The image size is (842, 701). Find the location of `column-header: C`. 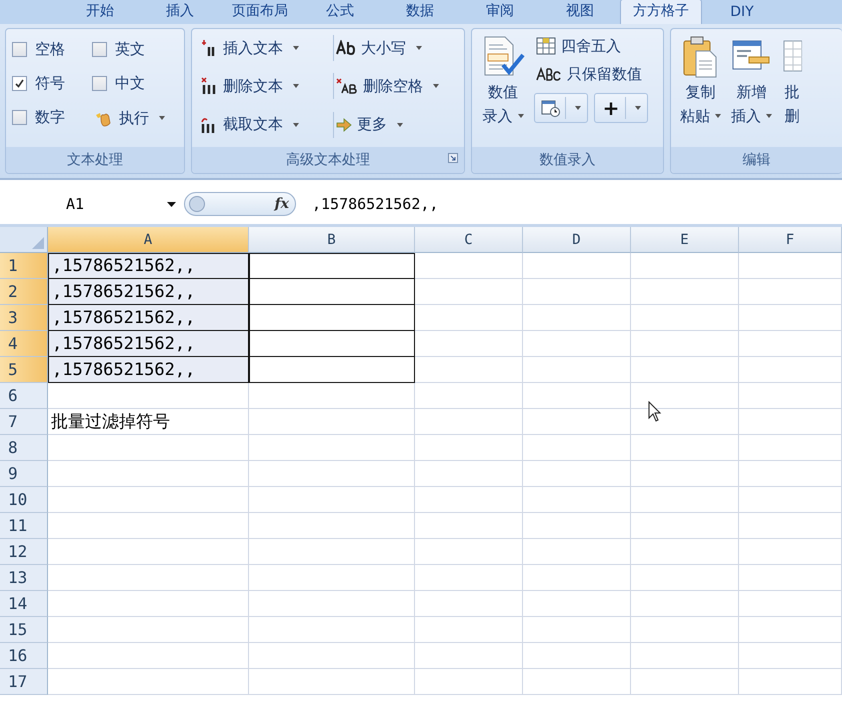

column-header: C is located at coordinates (469, 240).